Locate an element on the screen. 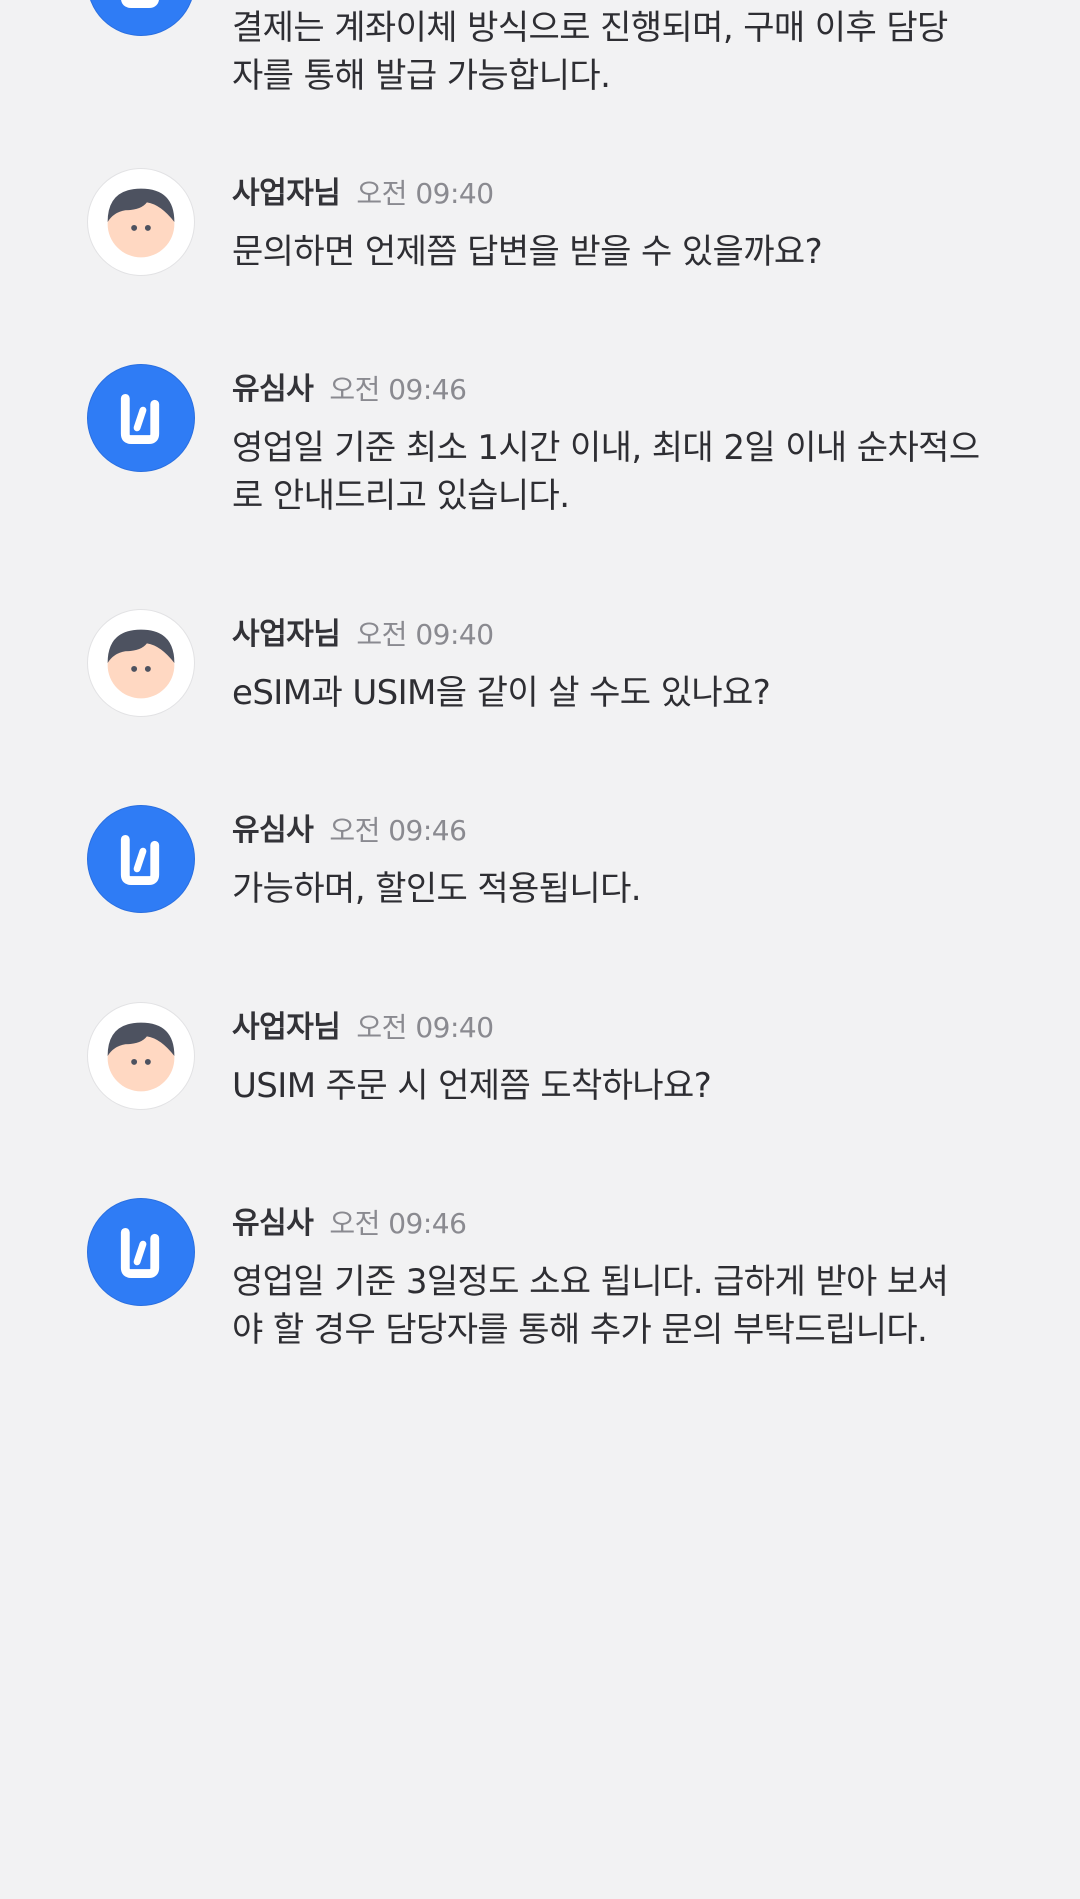 This screenshot has height=1899, width=1080. message-text: eSIM과 USIM을 같이 살 수도 있나요? is located at coordinates (617, 693).